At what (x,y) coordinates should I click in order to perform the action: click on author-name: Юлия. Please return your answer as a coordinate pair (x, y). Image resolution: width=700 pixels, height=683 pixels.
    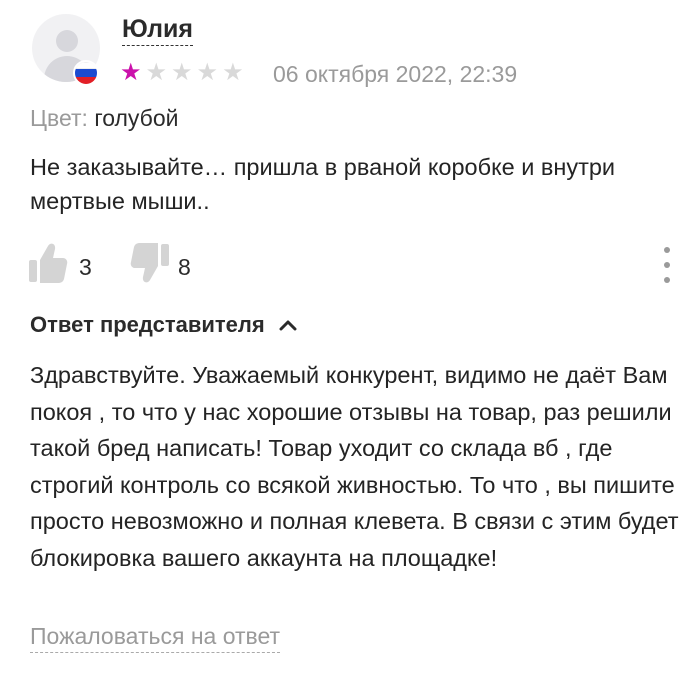
    Looking at the image, I should click on (157, 31).